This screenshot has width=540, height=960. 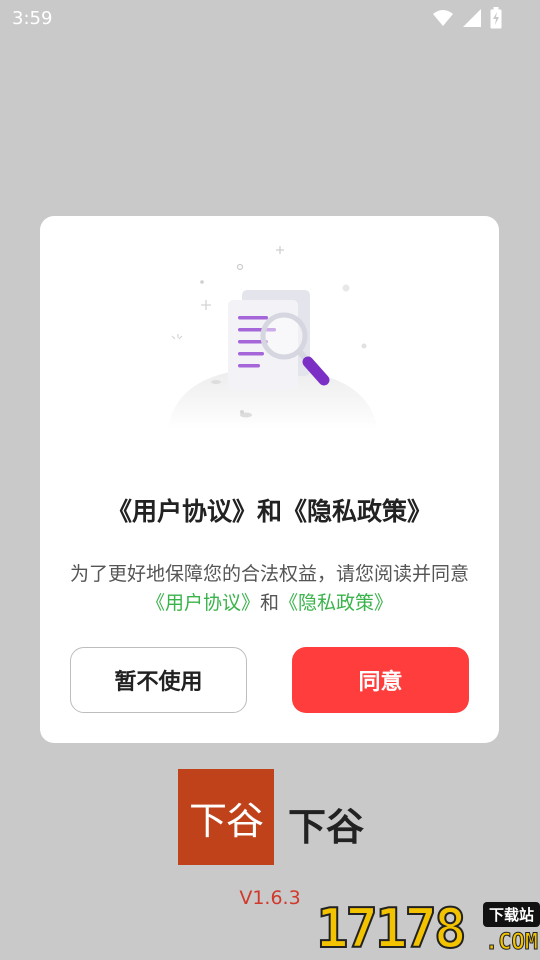 What do you see at coordinates (32, 18) in the screenshot?
I see `status-time: 3:59` at bounding box center [32, 18].